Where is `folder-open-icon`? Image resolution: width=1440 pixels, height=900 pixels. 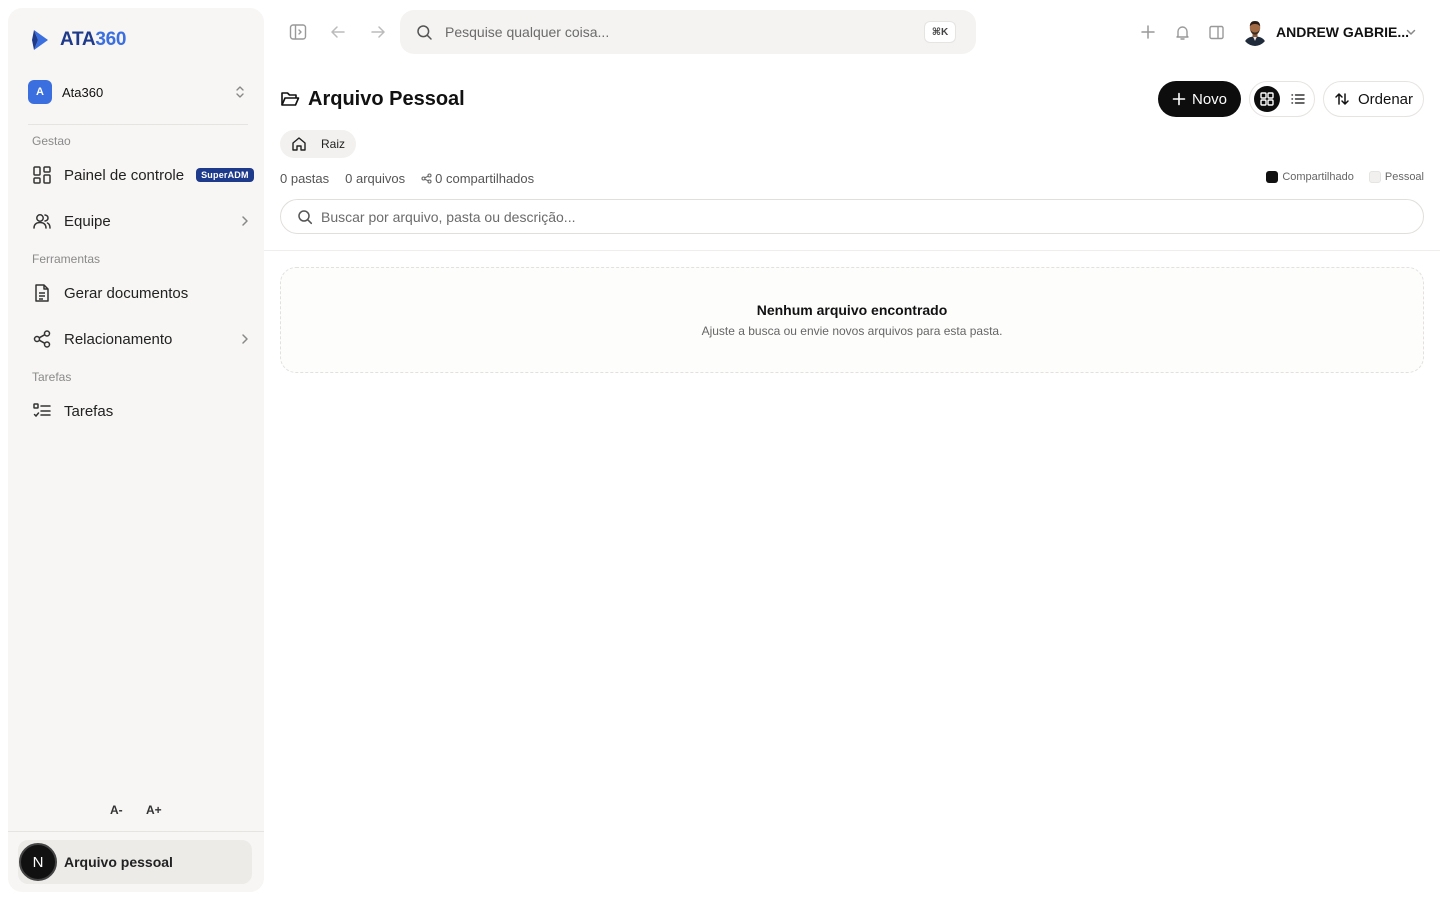 folder-open-icon is located at coordinates (290, 99).